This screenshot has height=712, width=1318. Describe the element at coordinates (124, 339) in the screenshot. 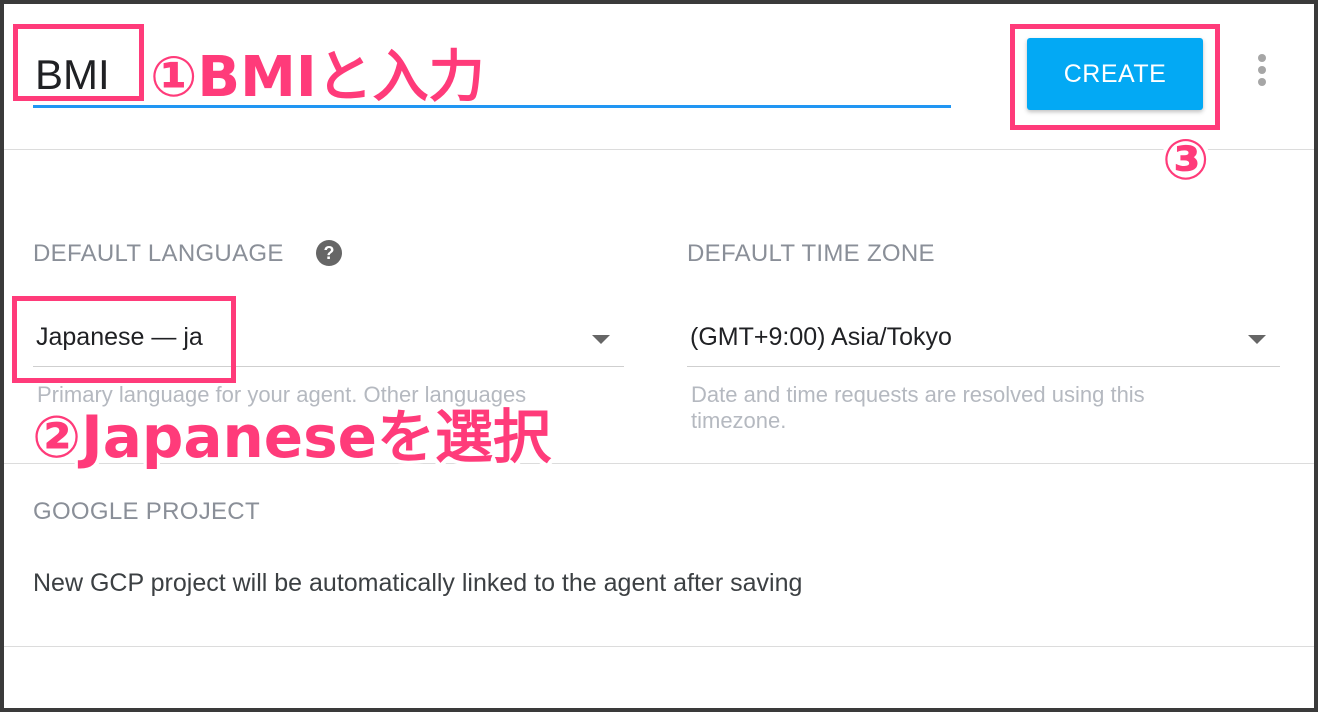

I see `annotation-box-language` at that location.